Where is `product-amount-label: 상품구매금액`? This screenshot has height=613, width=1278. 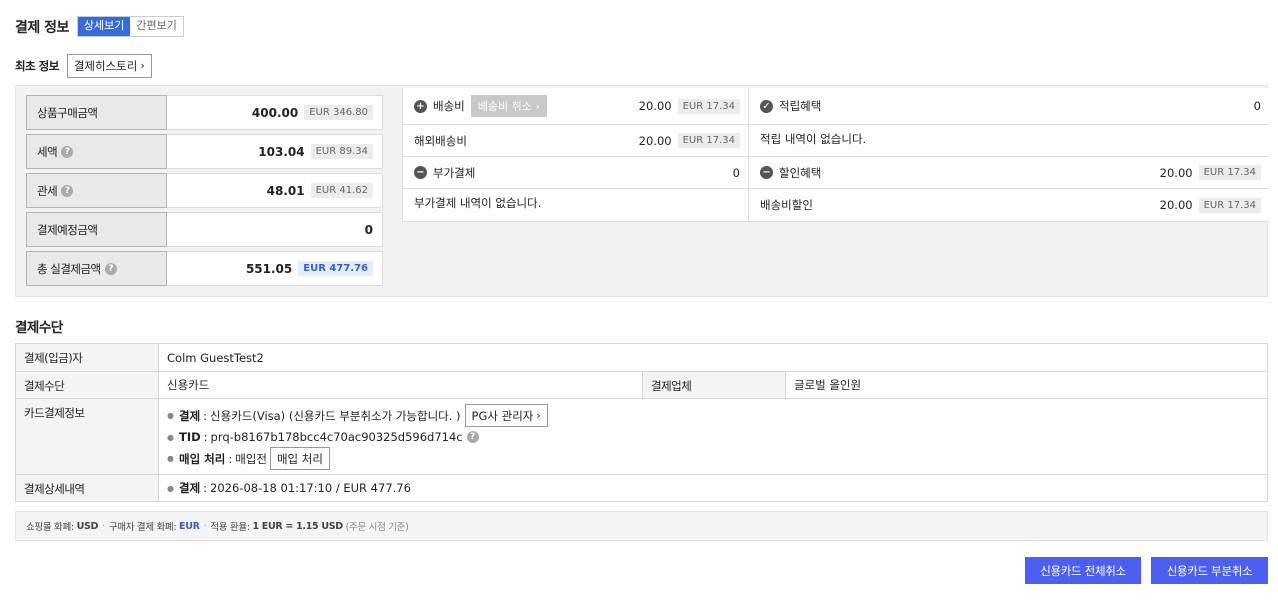 product-amount-label: 상품구매금액 is located at coordinates (96, 112).